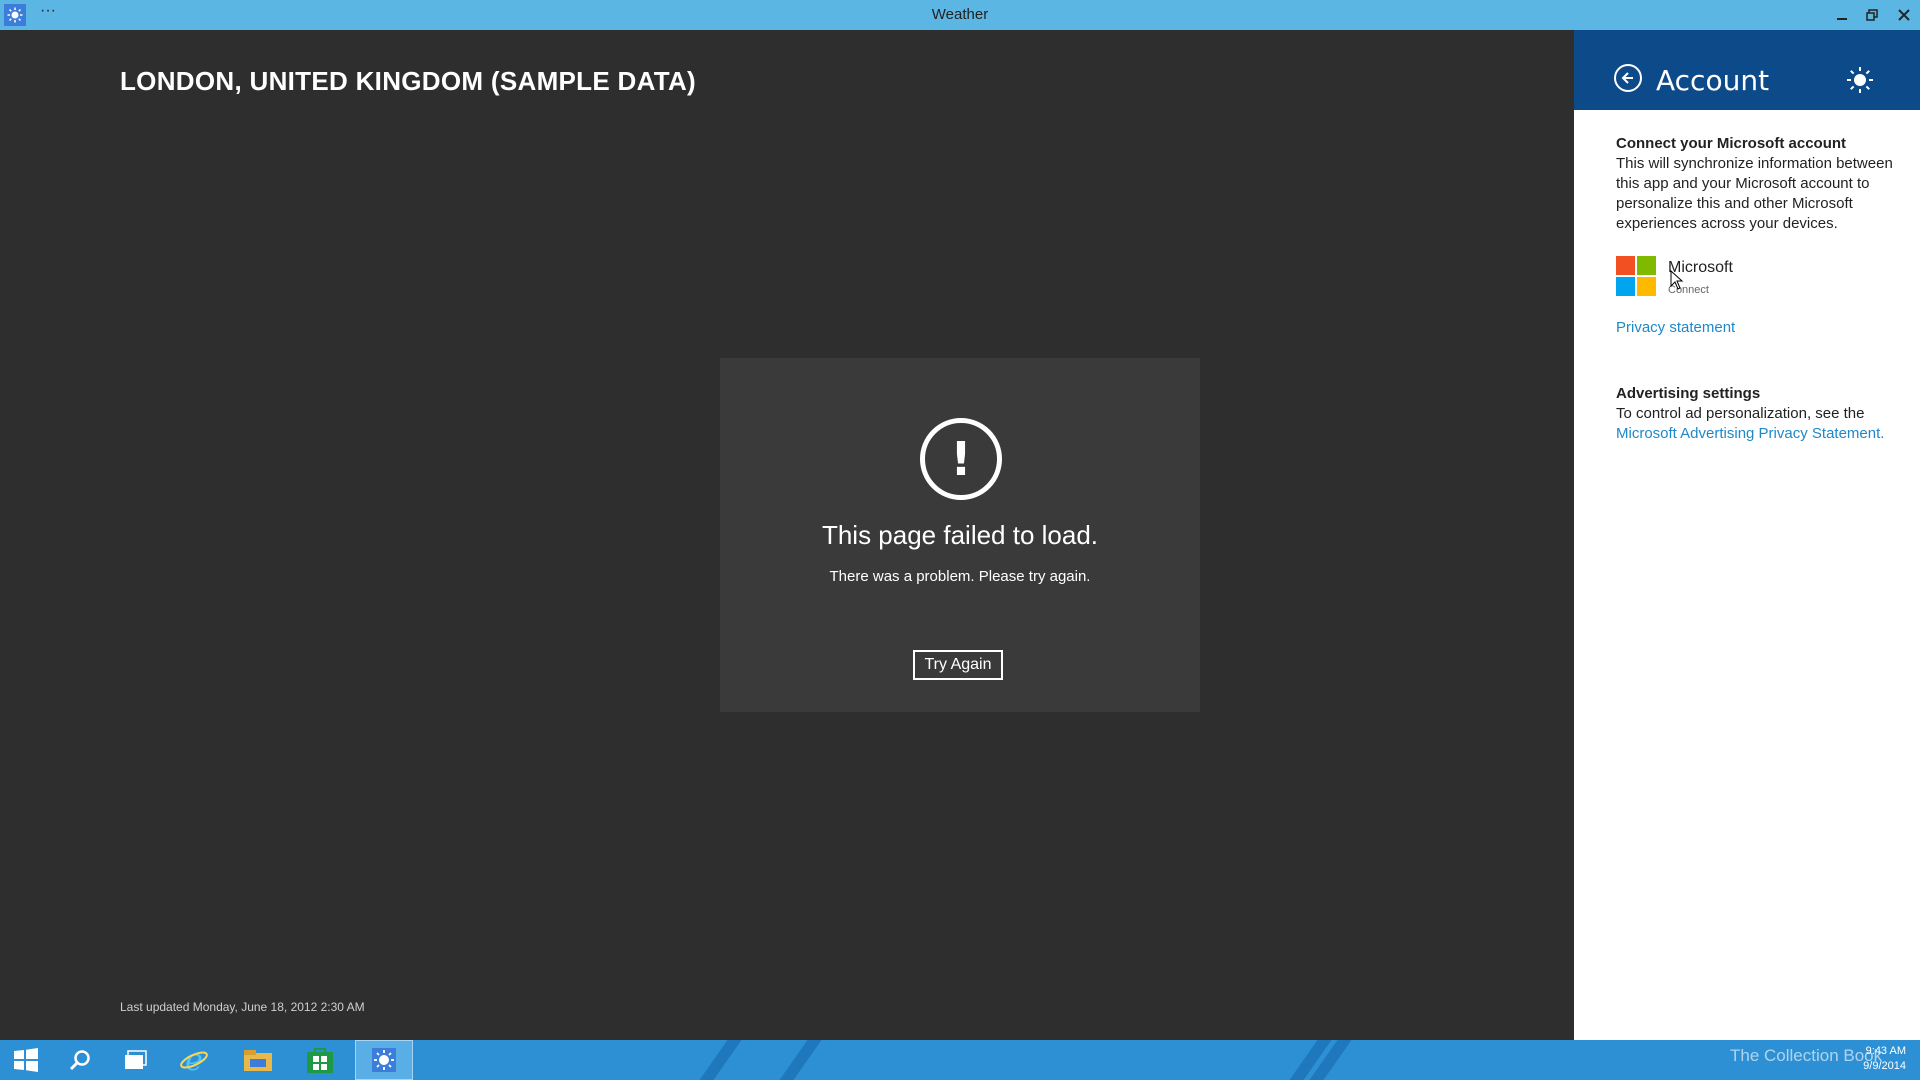  I want to click on system-tray-clock: 9:43 AM 9/9/2014, so click(1884, 1059).